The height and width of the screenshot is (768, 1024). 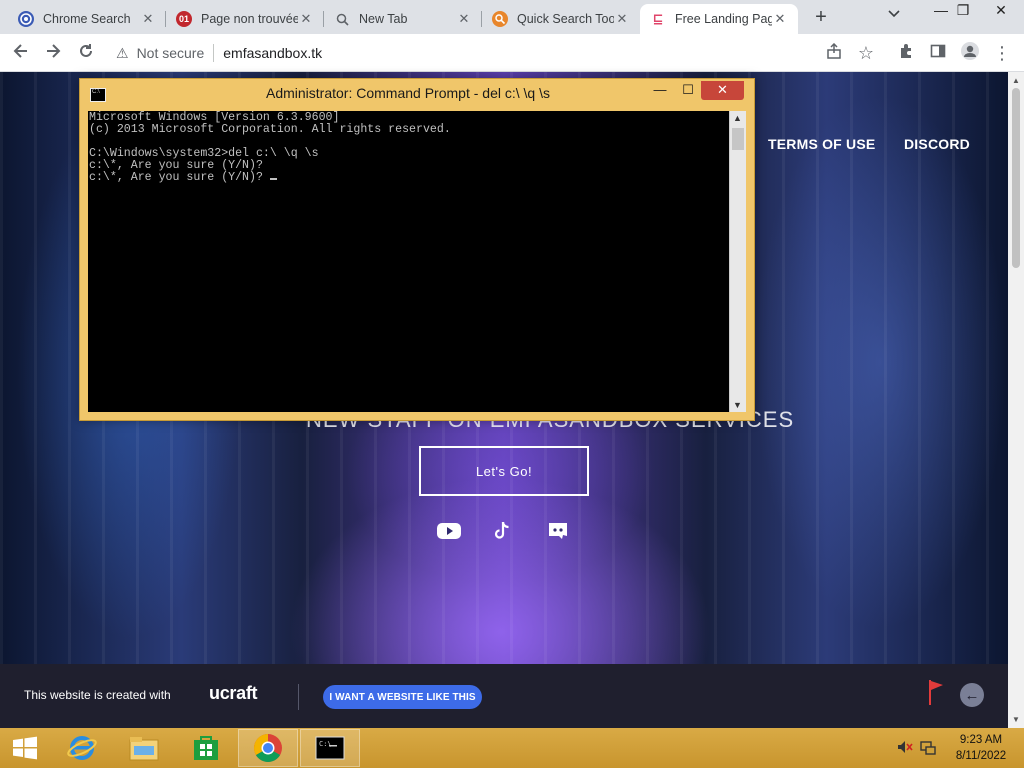 I want to click on profile-avatar-icon, so click(x=970, y=53).